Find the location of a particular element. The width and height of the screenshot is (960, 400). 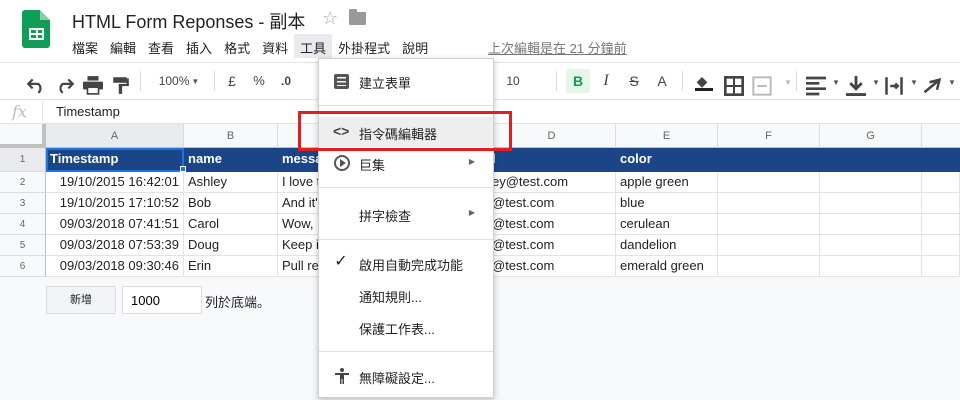

row-header-5: 5 is located at coordinates (23, 245).